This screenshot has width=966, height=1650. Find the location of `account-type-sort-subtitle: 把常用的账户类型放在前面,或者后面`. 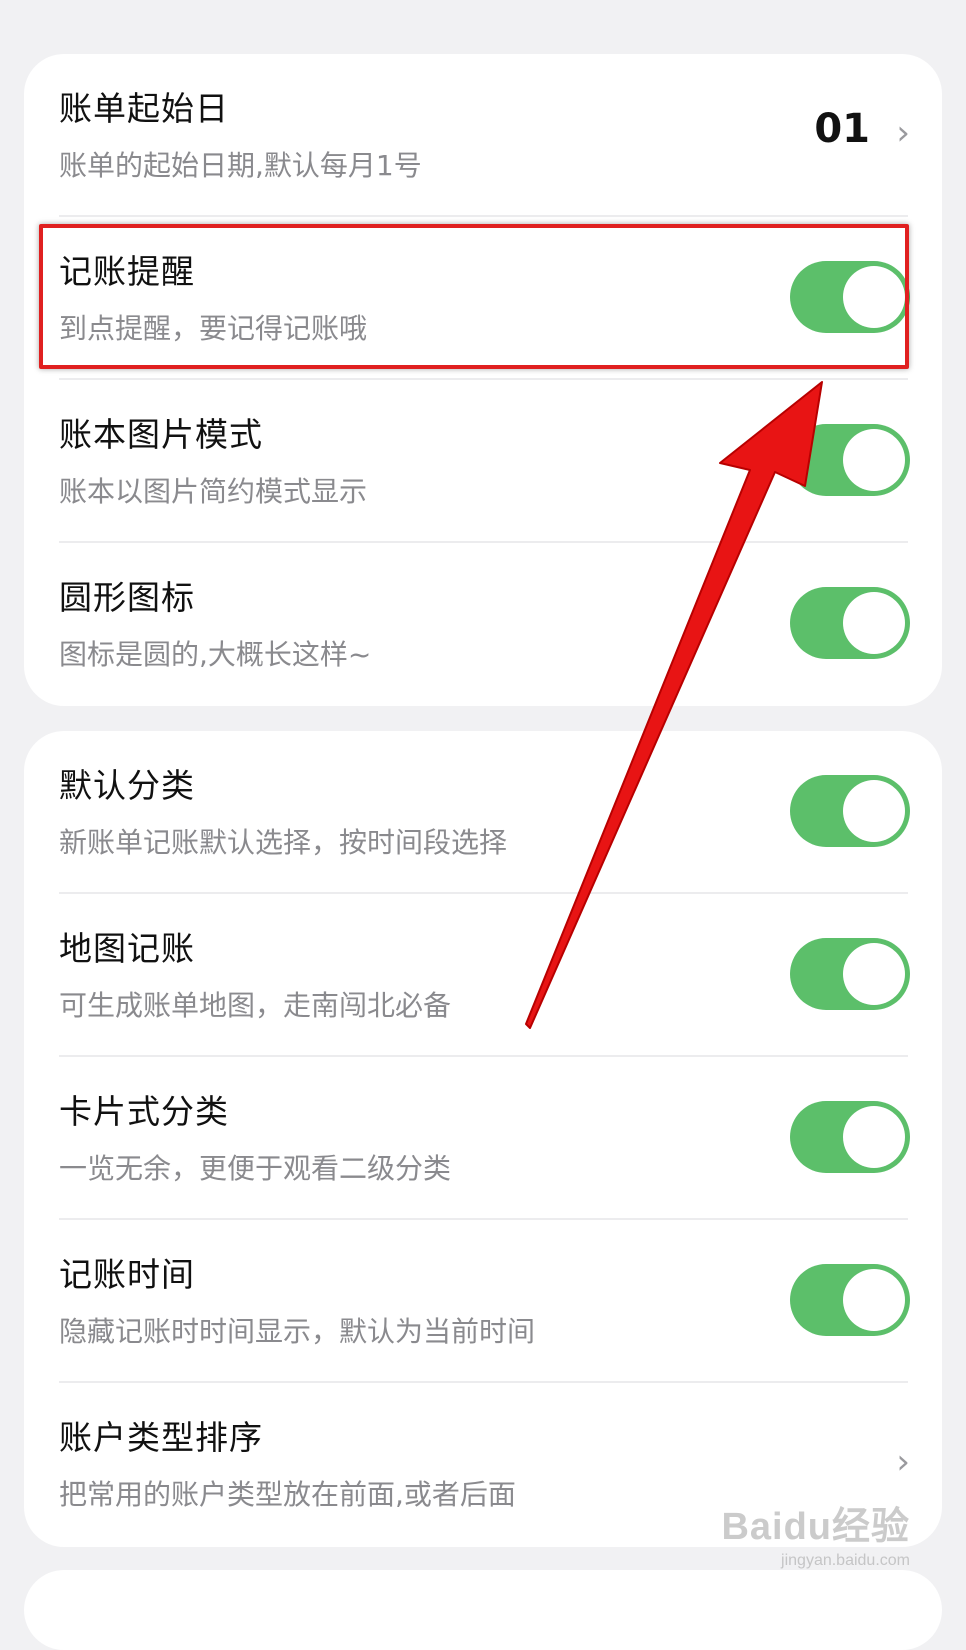

account-type-sort-subtitle: 把常用的账户类型放在前面,或者后面 is located at coordinates (287, 1494).